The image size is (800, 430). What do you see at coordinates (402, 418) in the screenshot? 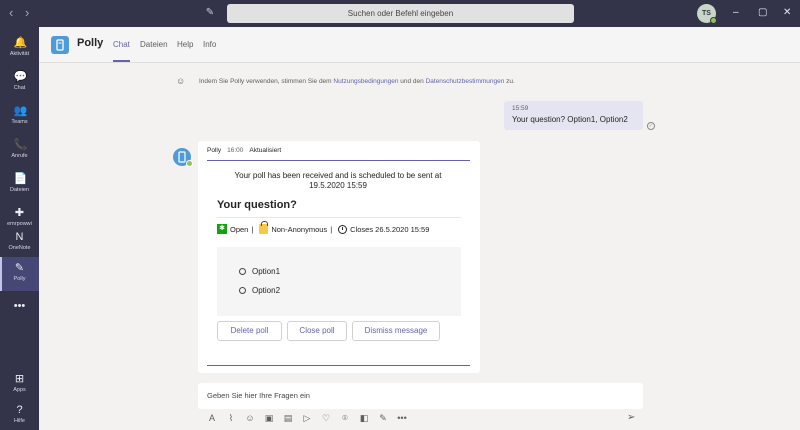
I see `more-options-icon: •••` at bounding box center [402, 418].